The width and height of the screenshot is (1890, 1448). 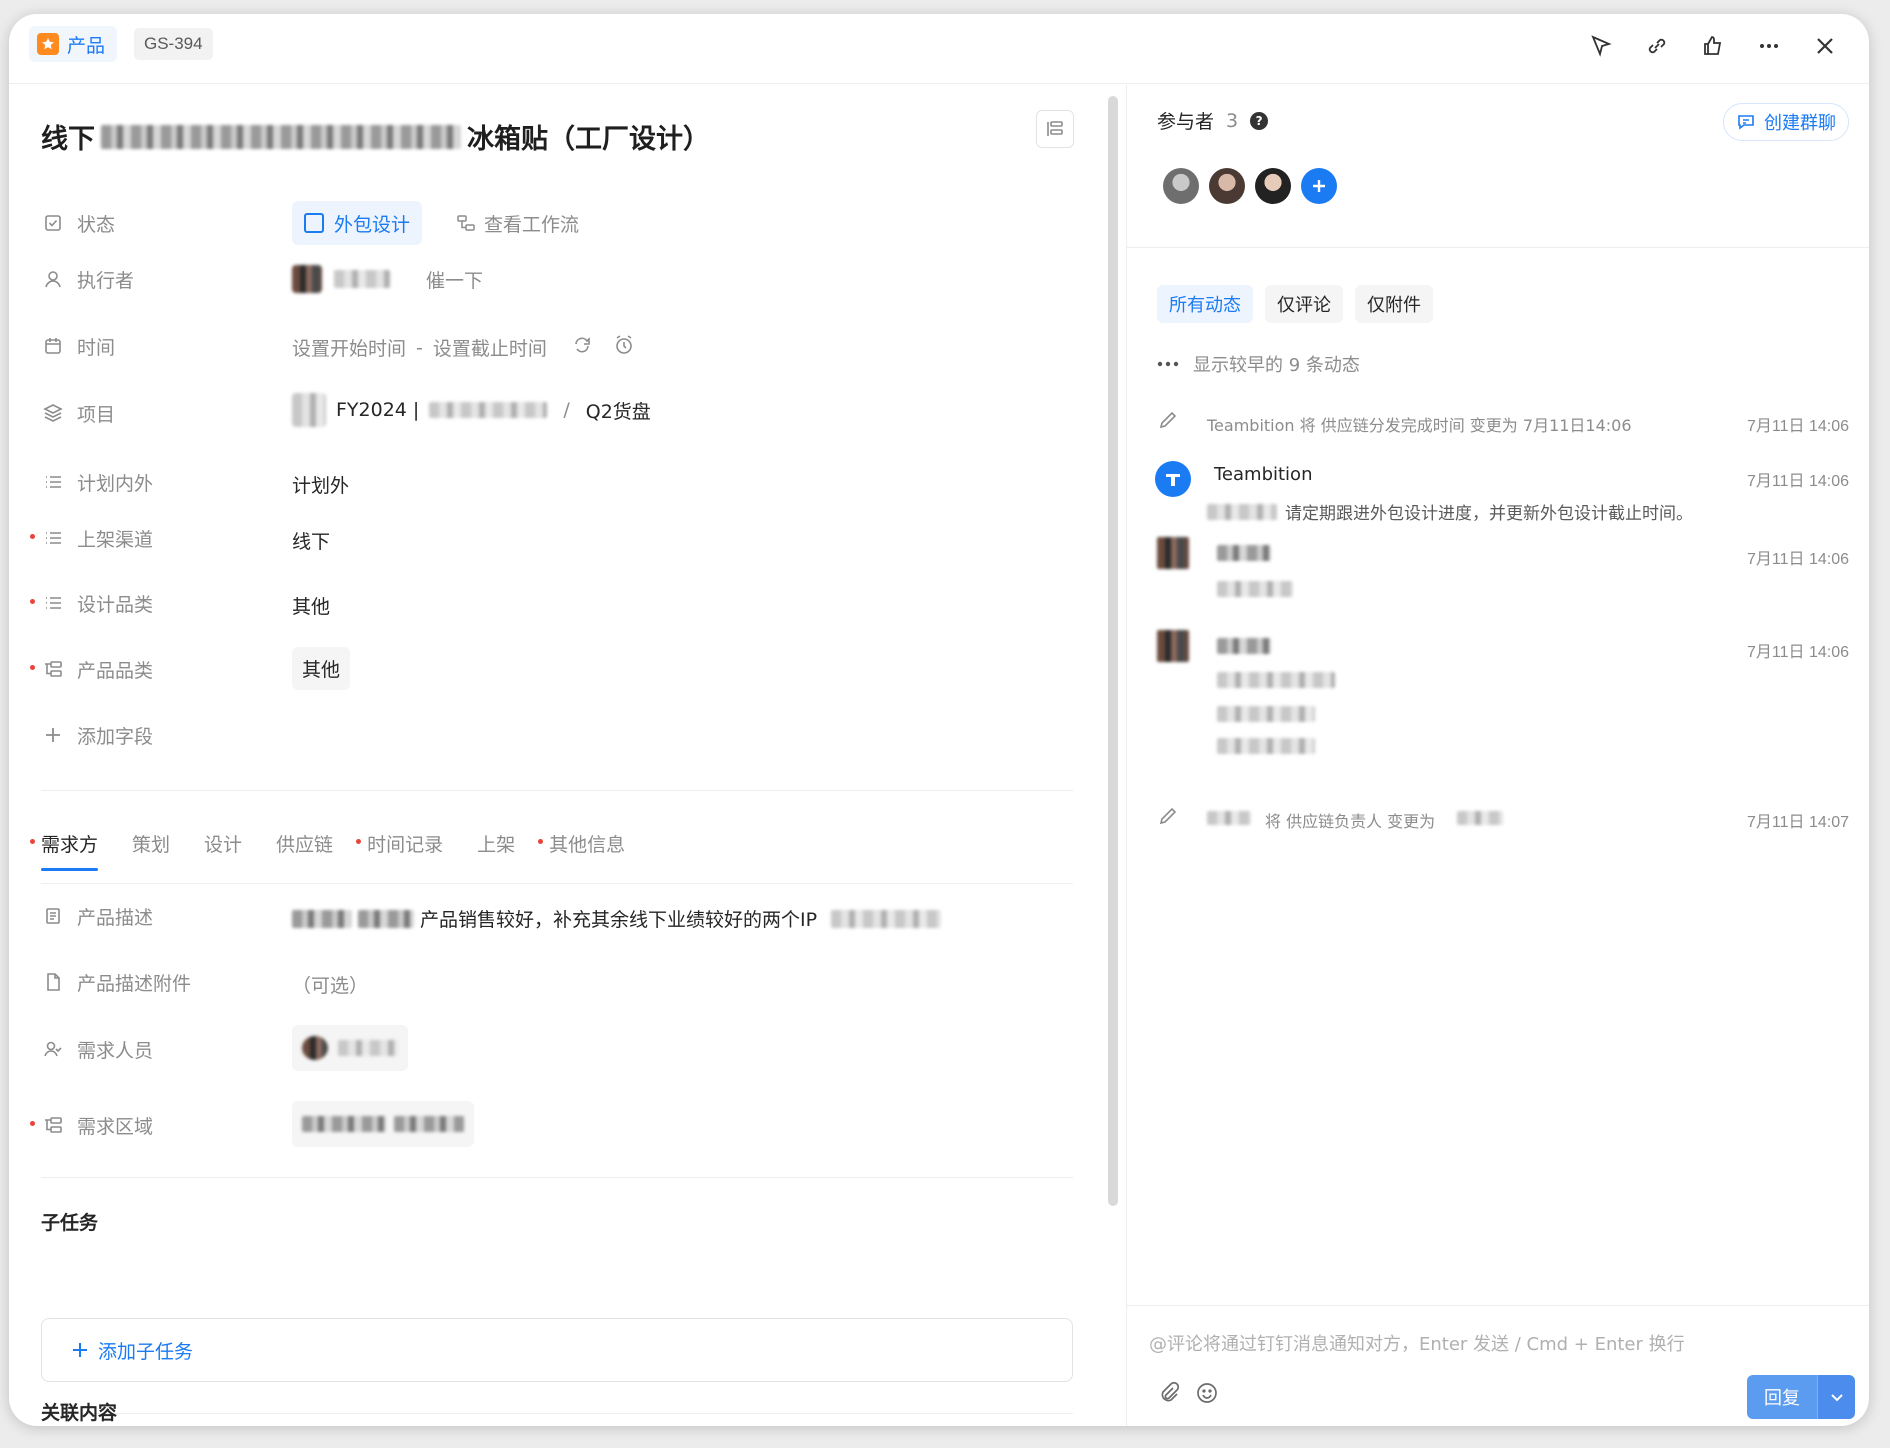 I want to click on tab-planning: 策划, so click(x=151, y=850).